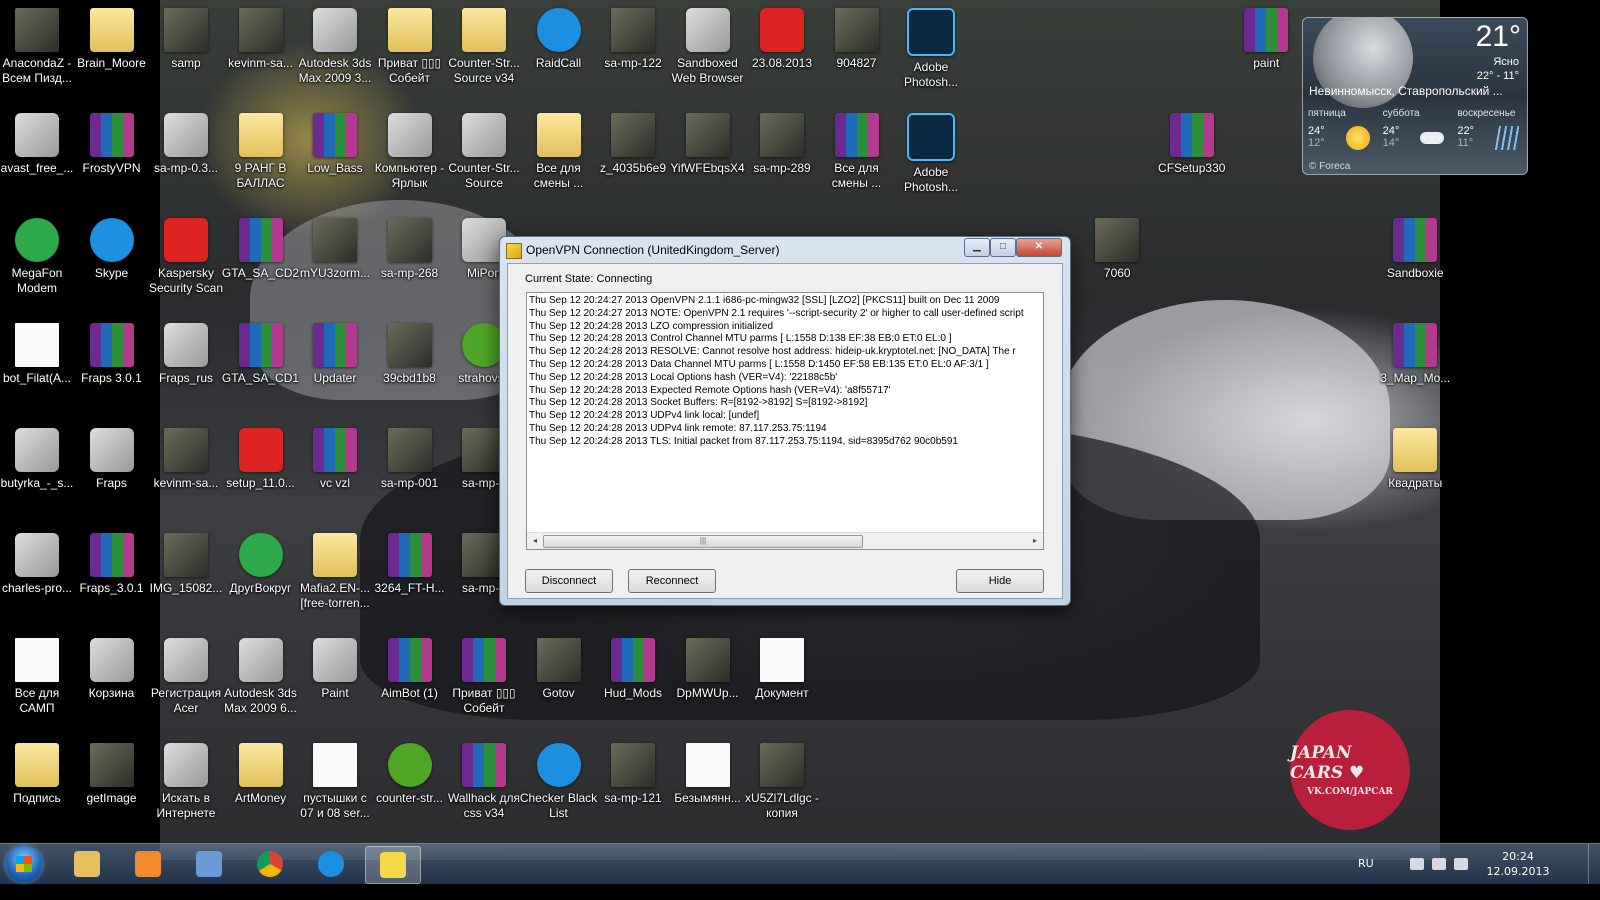 The width and height of the screenshot is (1600, 900). What do you see at coordinates (410, 159) in the screenshot?
I see `desktop-icon: Компьютер - Ярлык` at bounding box center [410, 159].